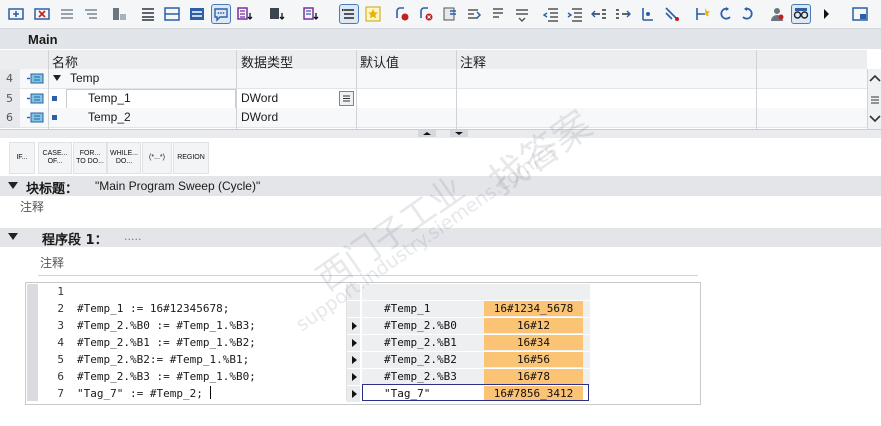 Image resolution: width=881 pixels, height=426 pixels. Describe the element at coordinates (725, 14) in the screenshot. I see `rollback-icon` at that location.